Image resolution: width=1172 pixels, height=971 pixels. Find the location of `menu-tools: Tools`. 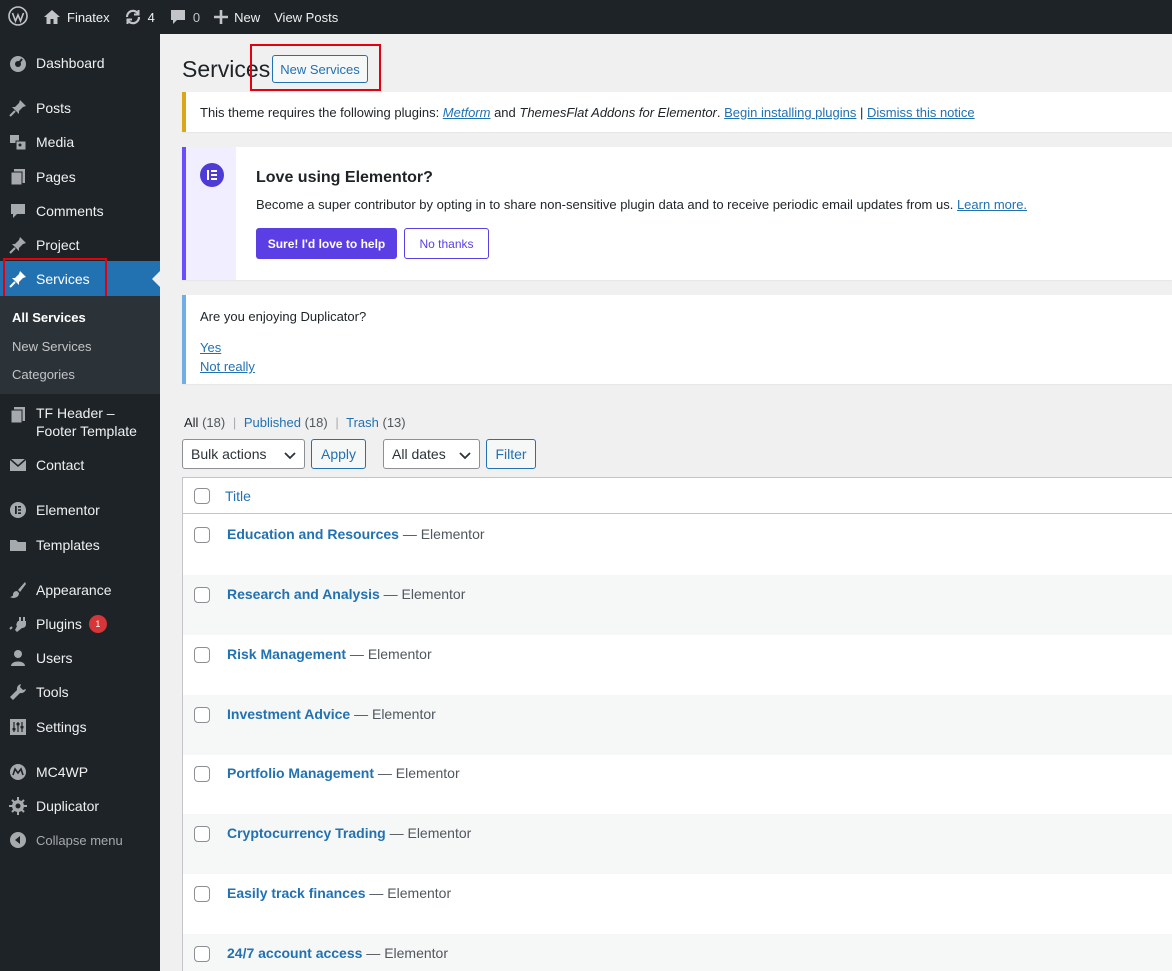

menu-tools: Tools is located at coordinates (80, 692).